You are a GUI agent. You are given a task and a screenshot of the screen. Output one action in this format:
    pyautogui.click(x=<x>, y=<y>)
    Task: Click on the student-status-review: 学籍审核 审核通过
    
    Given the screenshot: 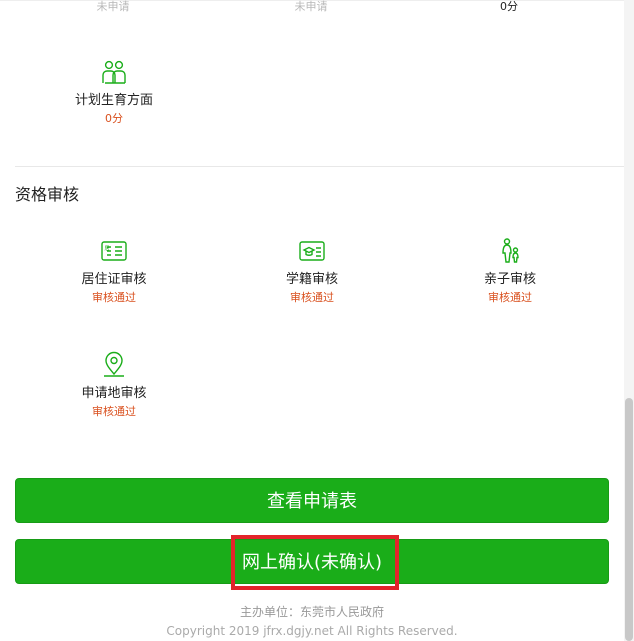 What is the action you would take?
    pyautogui.click(x=312, y=271)
    